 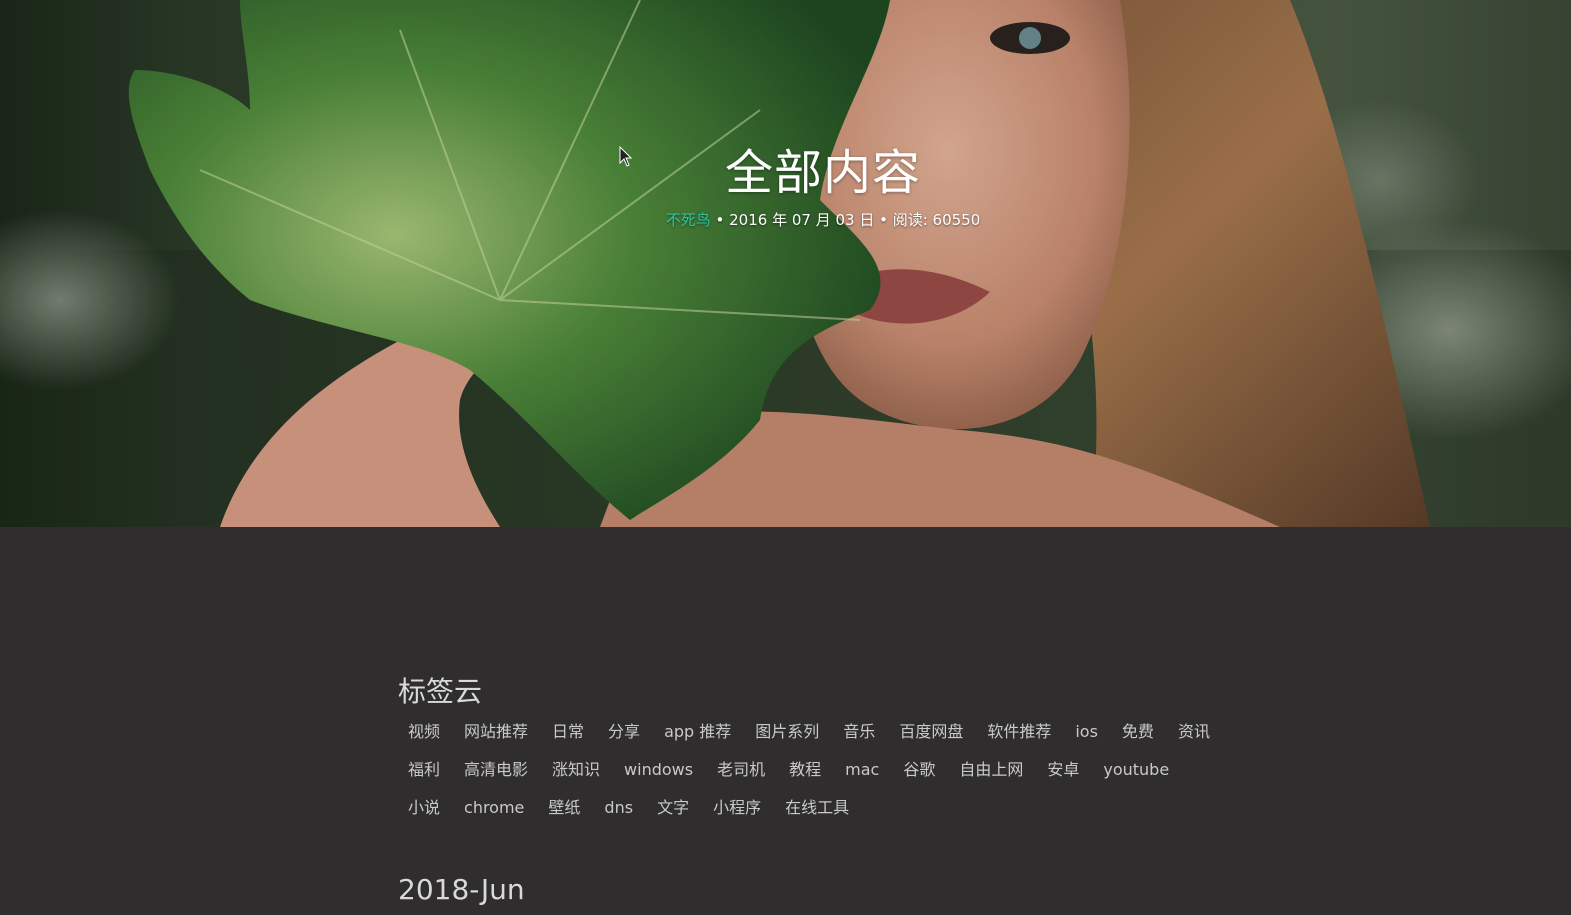 I want to click on tag-link: 涨知识, so click(x=576, y=770).